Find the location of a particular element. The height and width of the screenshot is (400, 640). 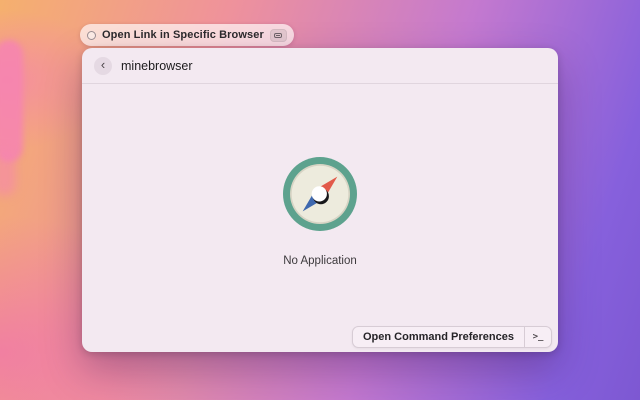

chevron-left-icon: ‹ is located at coordinates (103, 64).